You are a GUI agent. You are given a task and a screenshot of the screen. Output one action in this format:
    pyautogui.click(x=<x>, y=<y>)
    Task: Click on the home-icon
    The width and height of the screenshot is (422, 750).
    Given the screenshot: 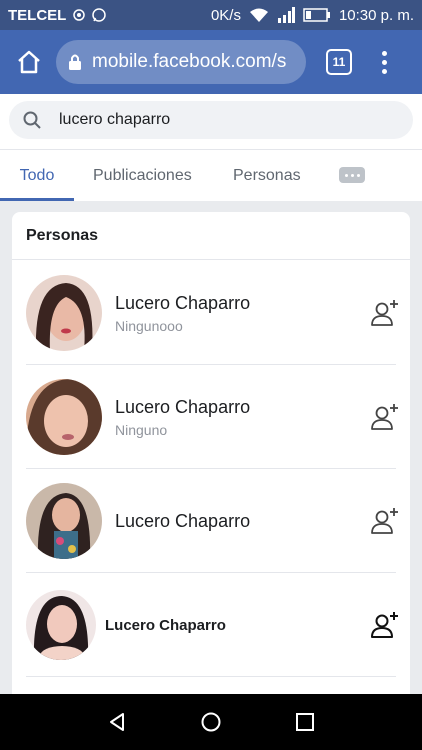 What is the action you would take?
    pyautogui.click(x=29, y=62)
    